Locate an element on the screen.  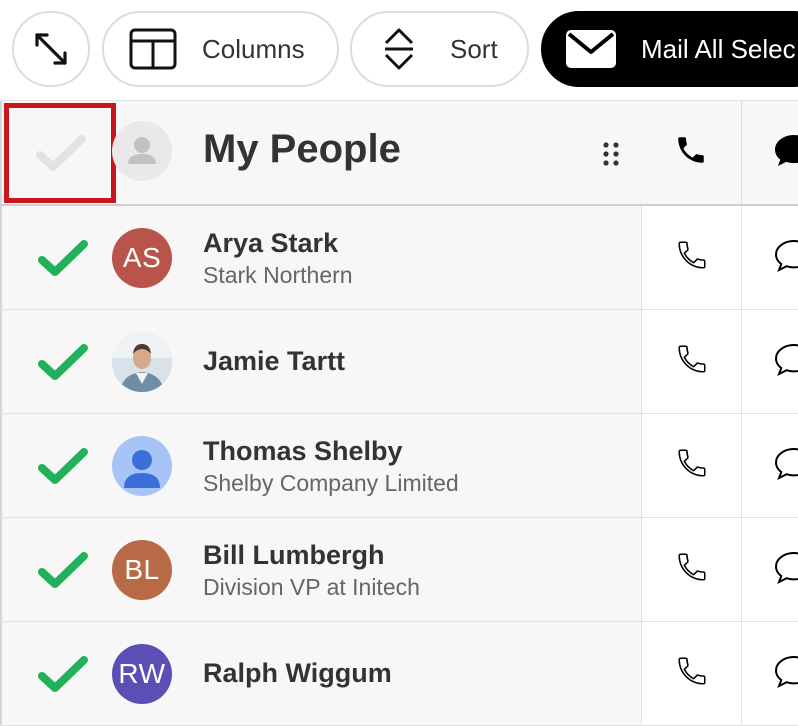
avatar-default is located at coordinates (142, 466).